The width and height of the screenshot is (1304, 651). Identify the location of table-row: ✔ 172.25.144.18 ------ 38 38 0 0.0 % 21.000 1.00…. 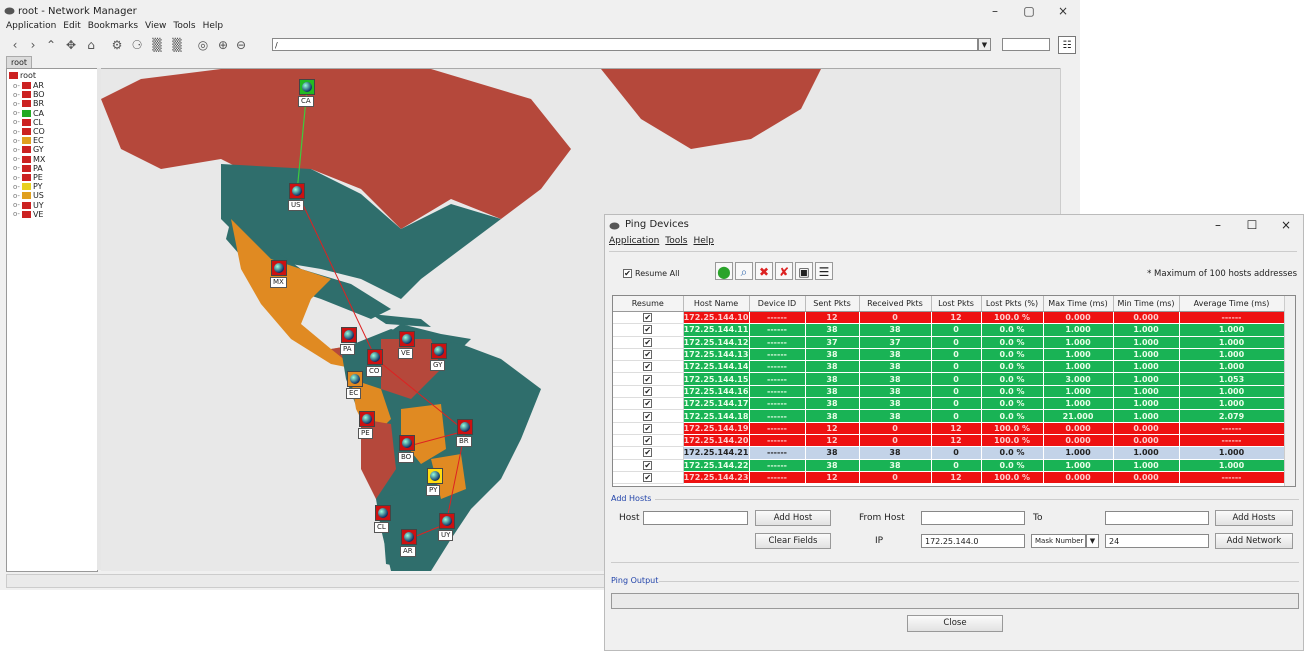
(949, 416).